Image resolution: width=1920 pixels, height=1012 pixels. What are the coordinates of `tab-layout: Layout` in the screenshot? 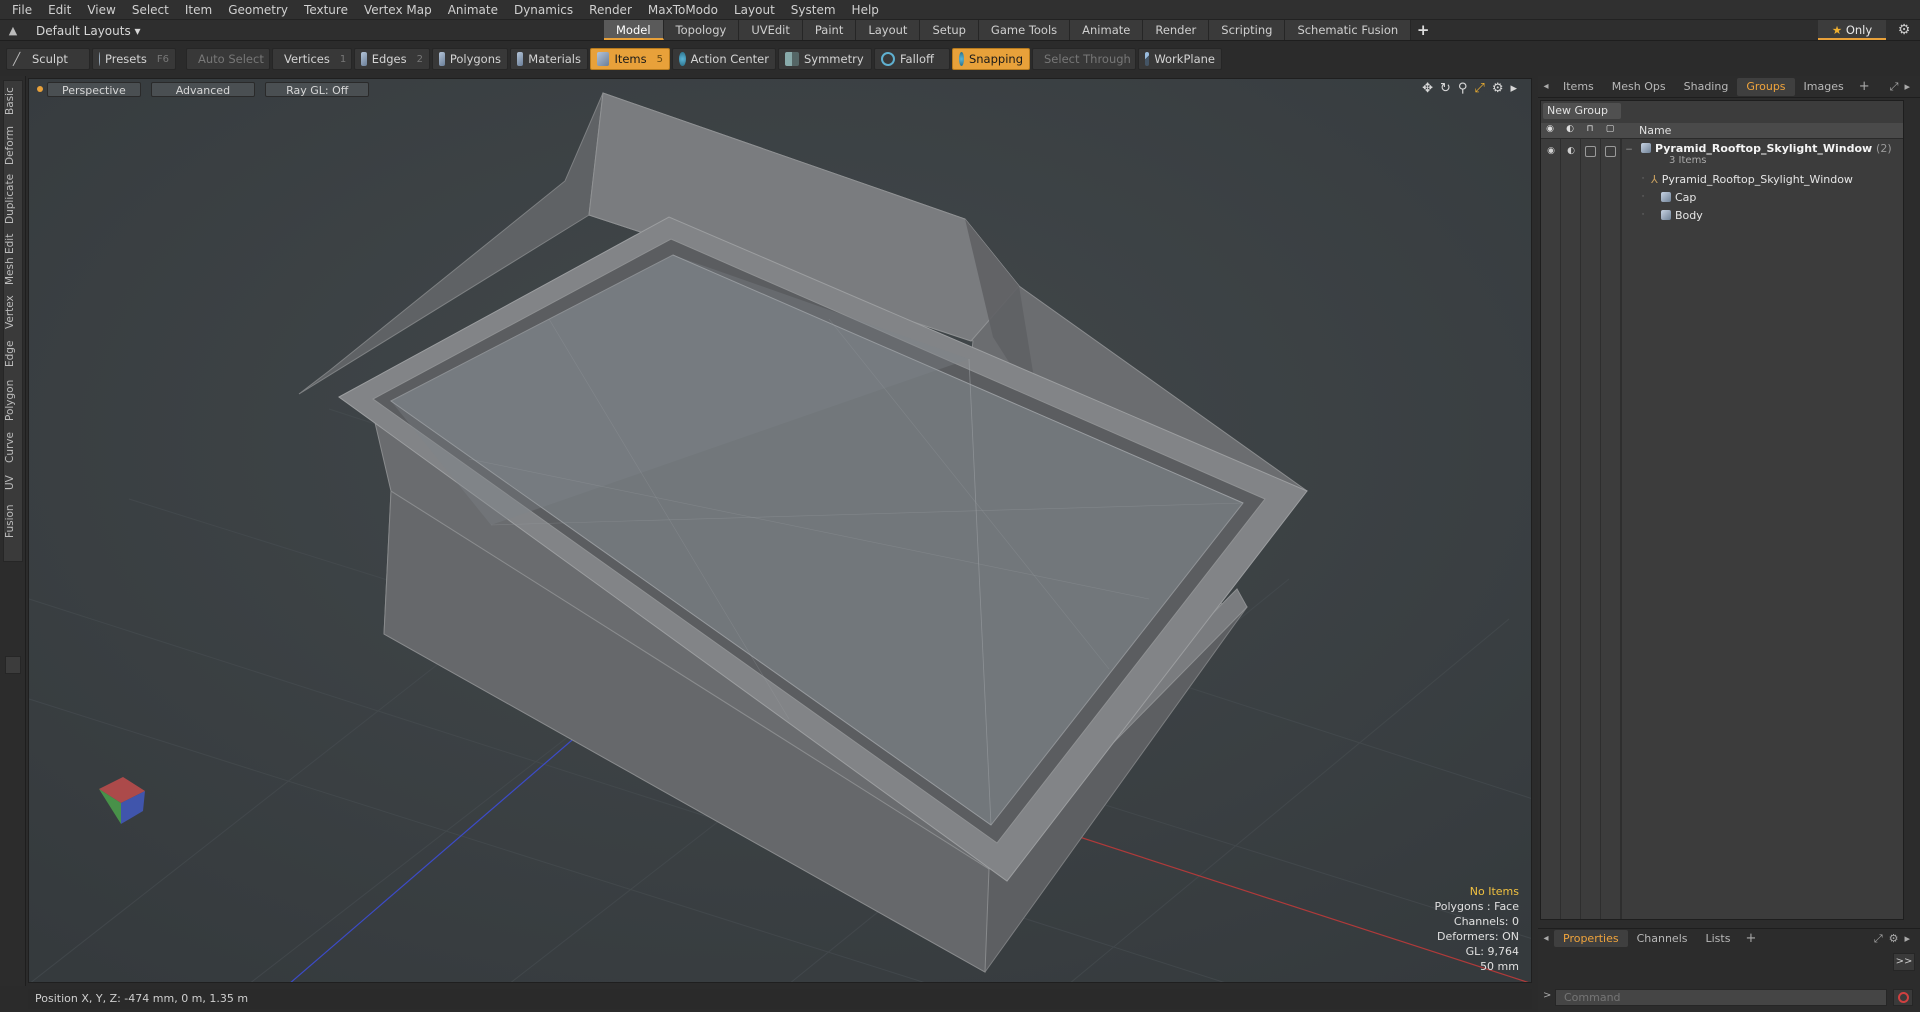 It's located at (888, 30).